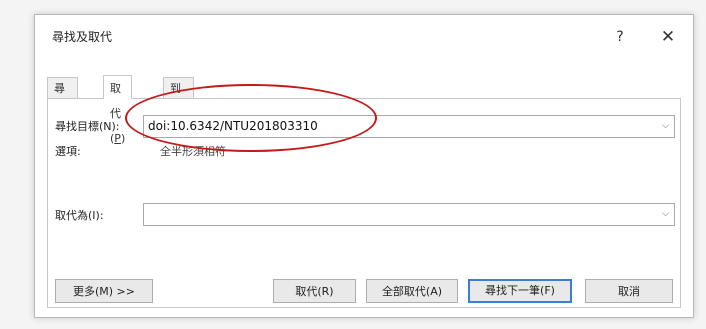 The width and height of the screenshot is (706, 329). I want to click on help-button: ?, so click(620, 37).